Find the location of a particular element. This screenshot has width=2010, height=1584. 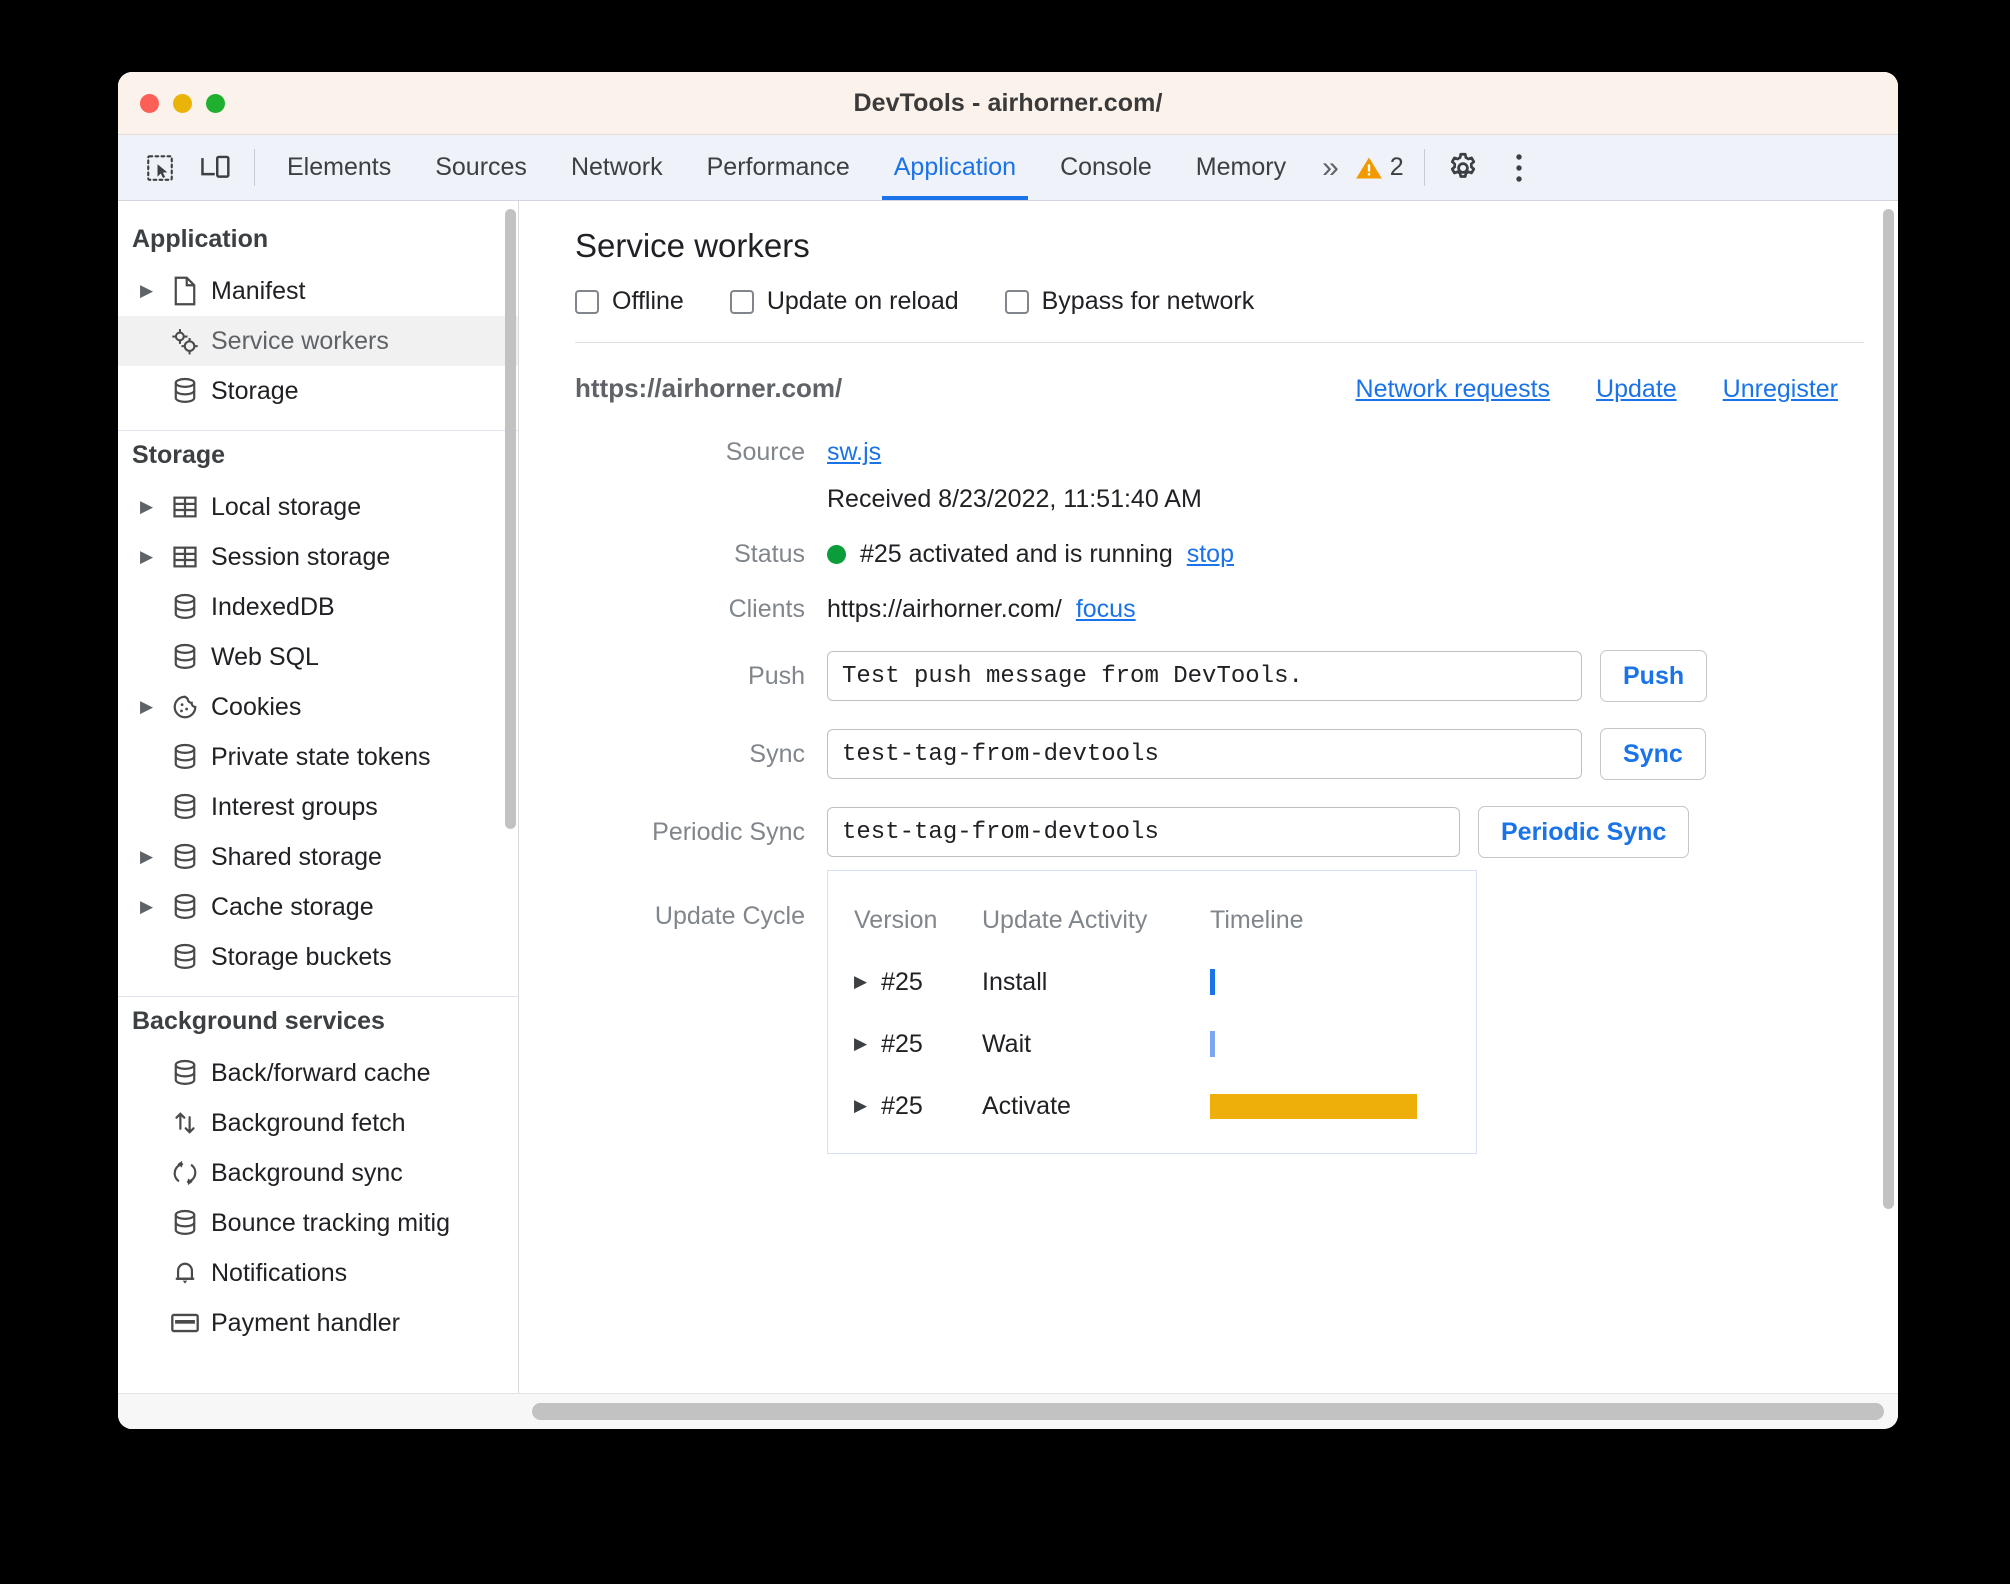

sidebar-item-label: Bounce tracking mitig is located at coordinates (331, 1222).